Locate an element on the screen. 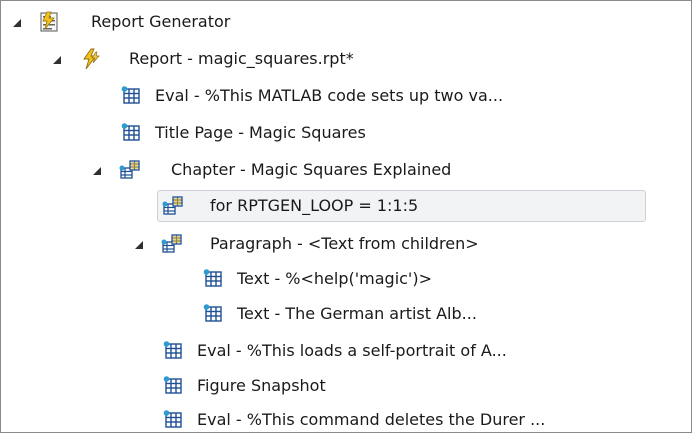 The width and height of the screenshot is (692, 433). tree-node-report: Report - magic_squares.rpt* is located at coordinates (331, 59).